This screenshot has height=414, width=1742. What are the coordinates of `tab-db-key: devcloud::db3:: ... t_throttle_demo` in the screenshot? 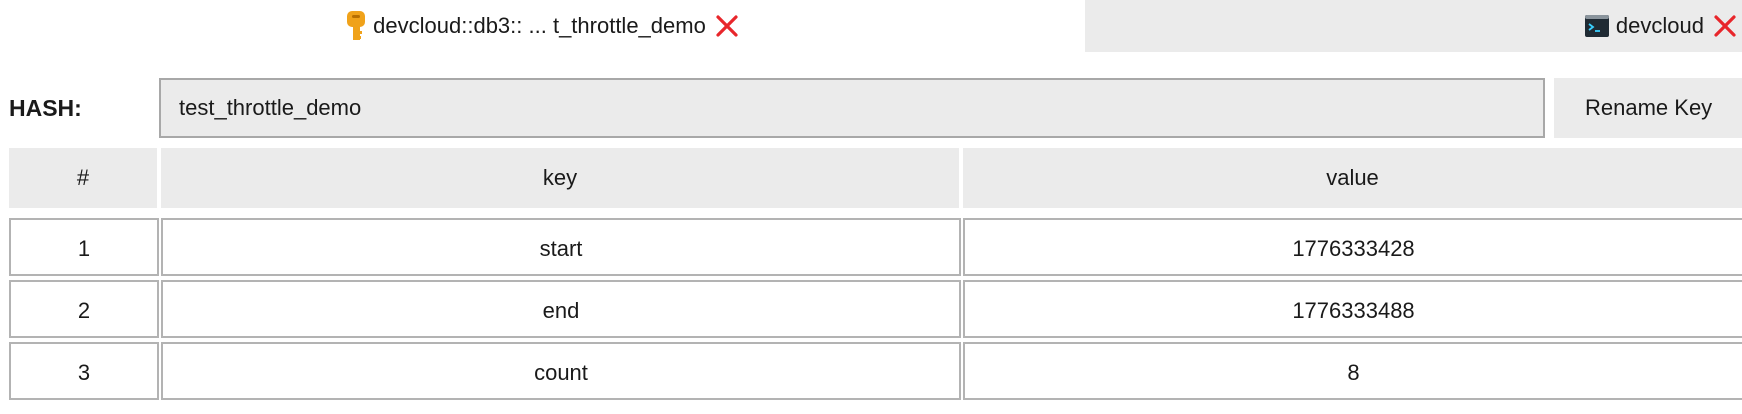 It's located at (542, 26).